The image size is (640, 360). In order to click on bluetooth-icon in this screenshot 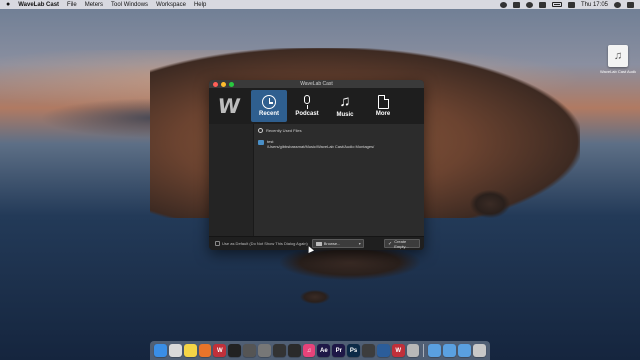, I will do `click(529, 4)`.